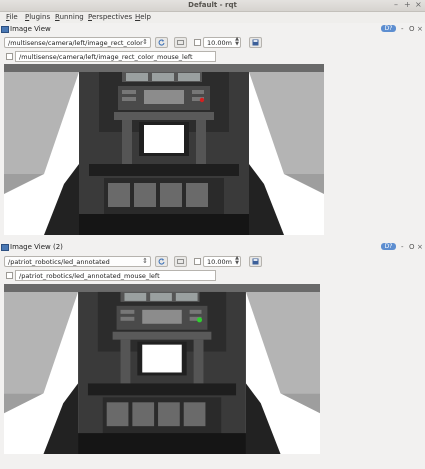 The width and height of the screenshot is (425, 469). Describe the element at coordinates (69, 17) in the screenshot. I see `menu-running: Running` at that location.